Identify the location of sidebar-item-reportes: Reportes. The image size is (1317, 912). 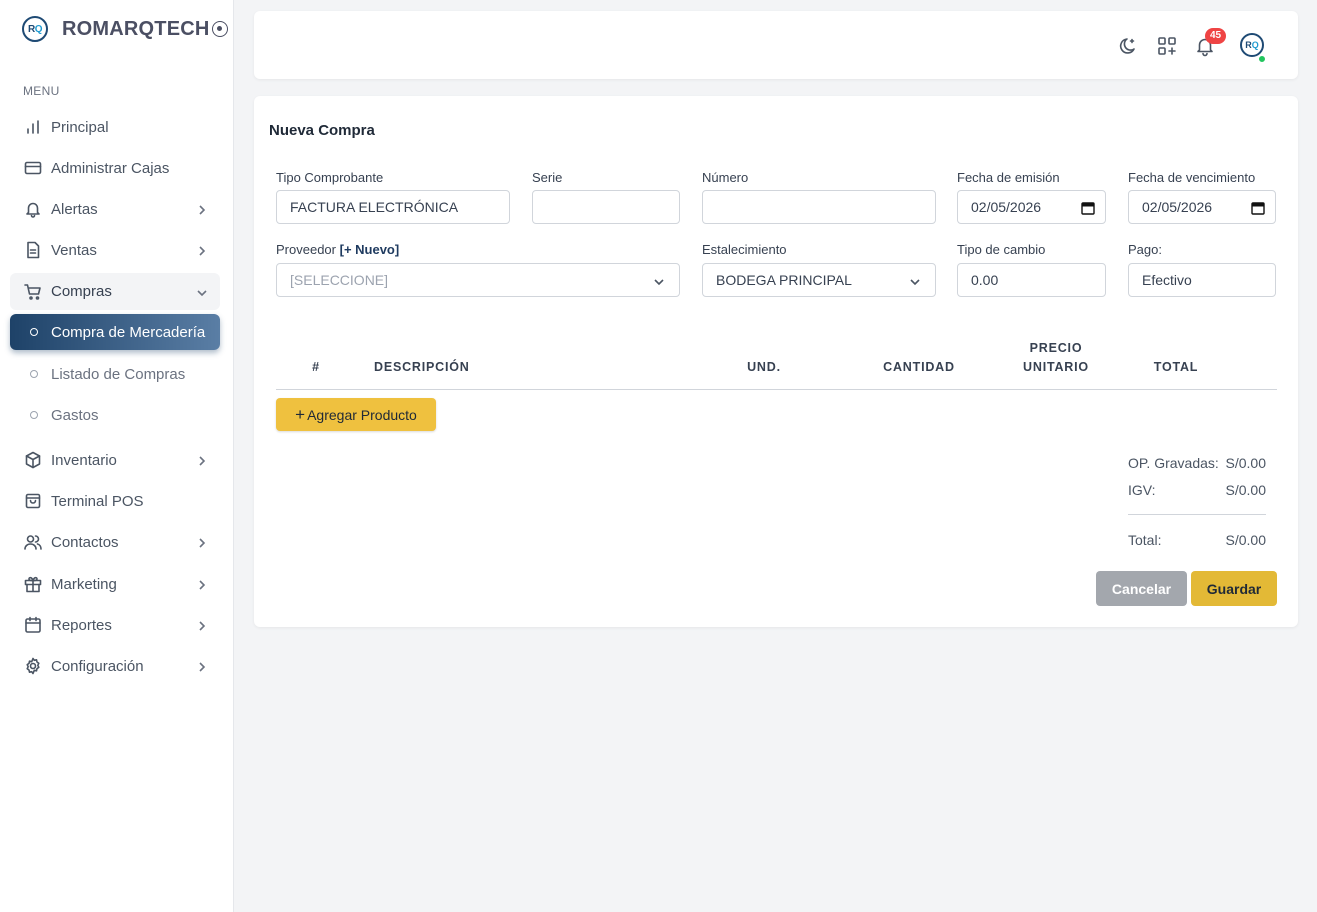
(115, 625).